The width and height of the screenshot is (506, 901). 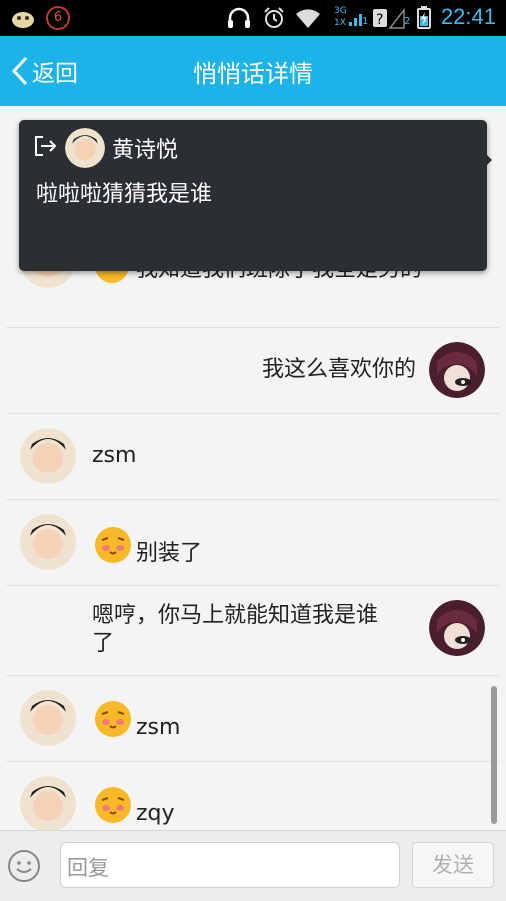 I want to click on message-row: 嗯哼，你马上就能知道我是谁 了, so click(x=253, y=631).